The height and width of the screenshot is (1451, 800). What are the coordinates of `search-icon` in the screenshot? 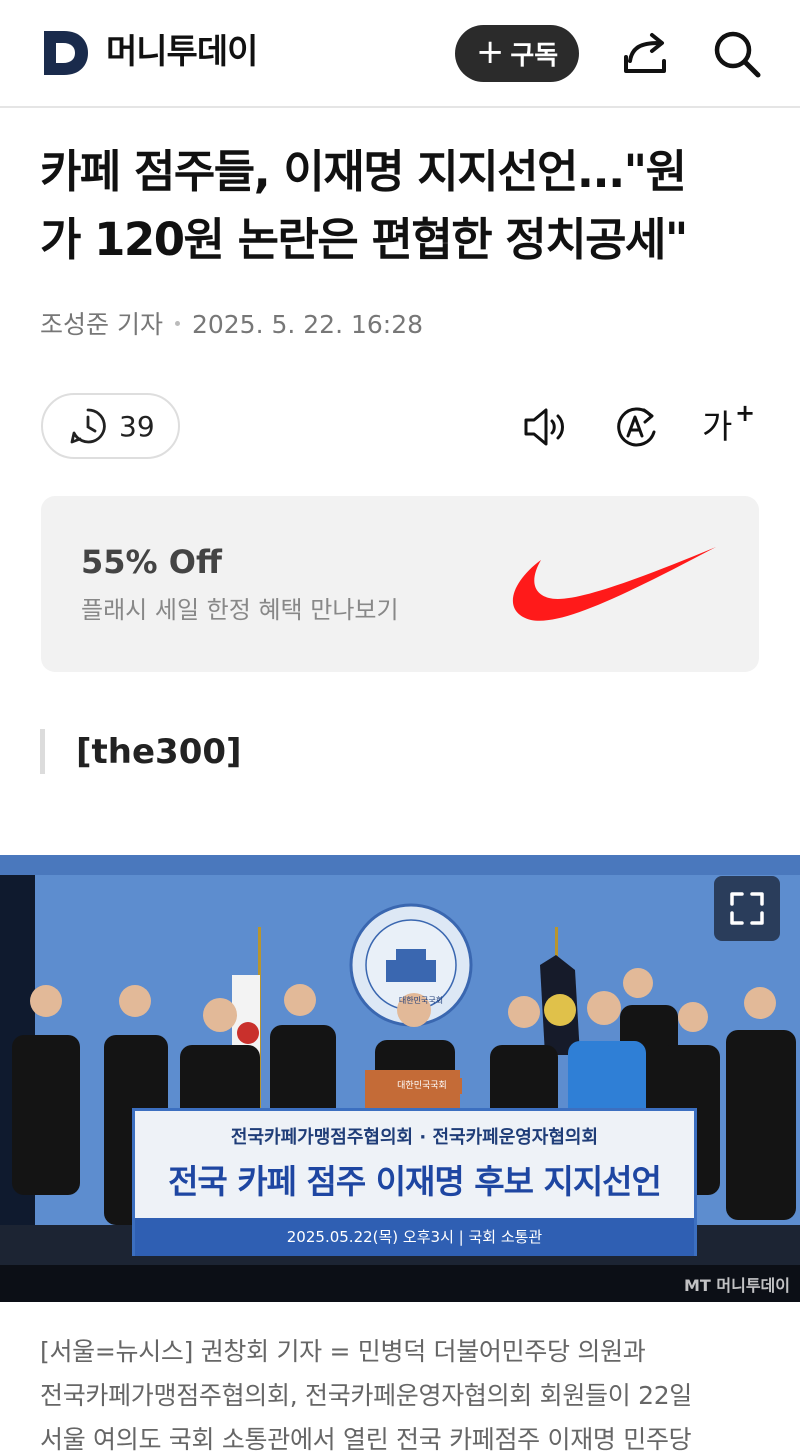 It's located at (737, 54).